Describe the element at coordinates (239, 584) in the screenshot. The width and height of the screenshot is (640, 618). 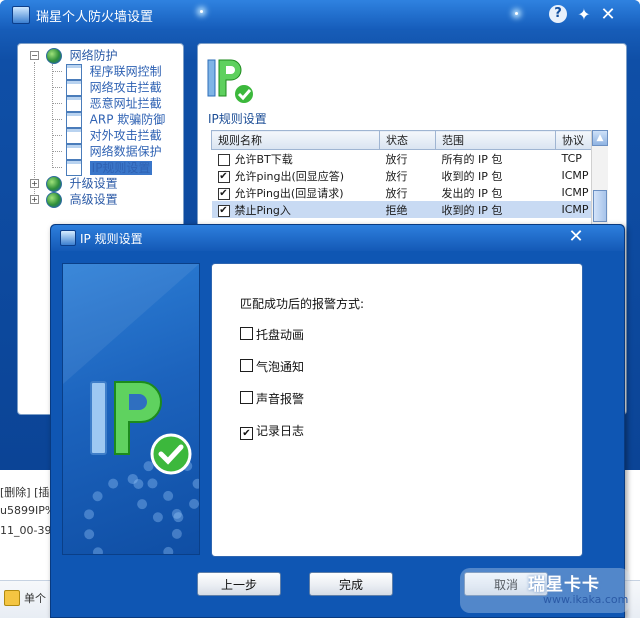
I see `prev-step-button: 上一步` at that location.